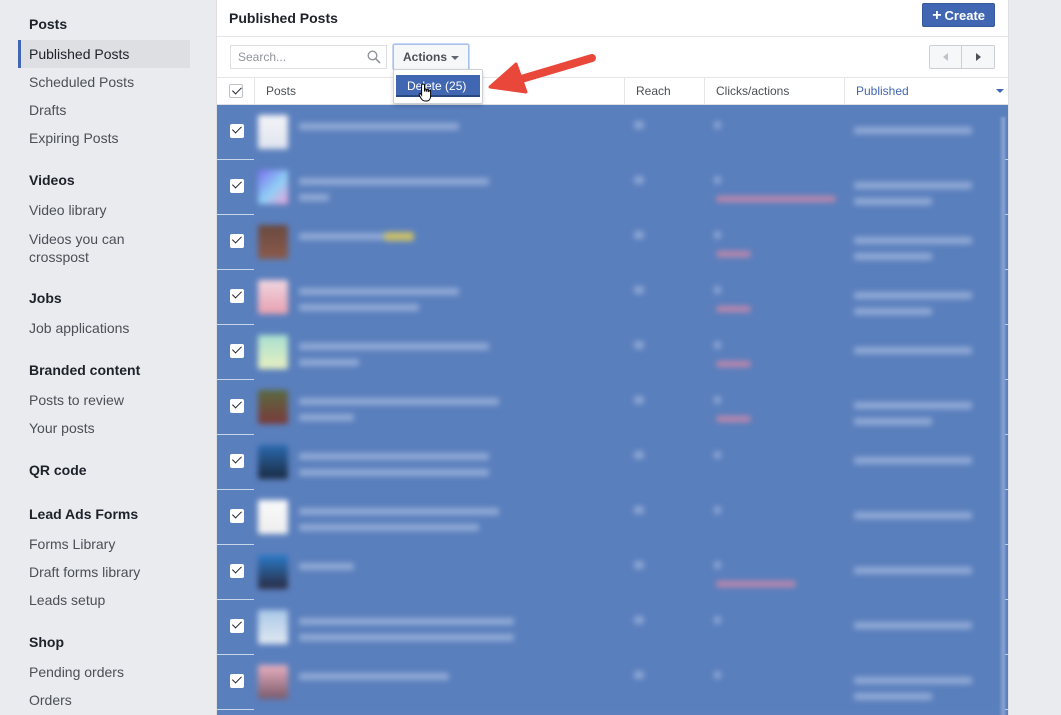  What do you see at coordinates (926, 91) in the screenshot?
I see `column-header-published: Published` at bounding box center [926, 91].